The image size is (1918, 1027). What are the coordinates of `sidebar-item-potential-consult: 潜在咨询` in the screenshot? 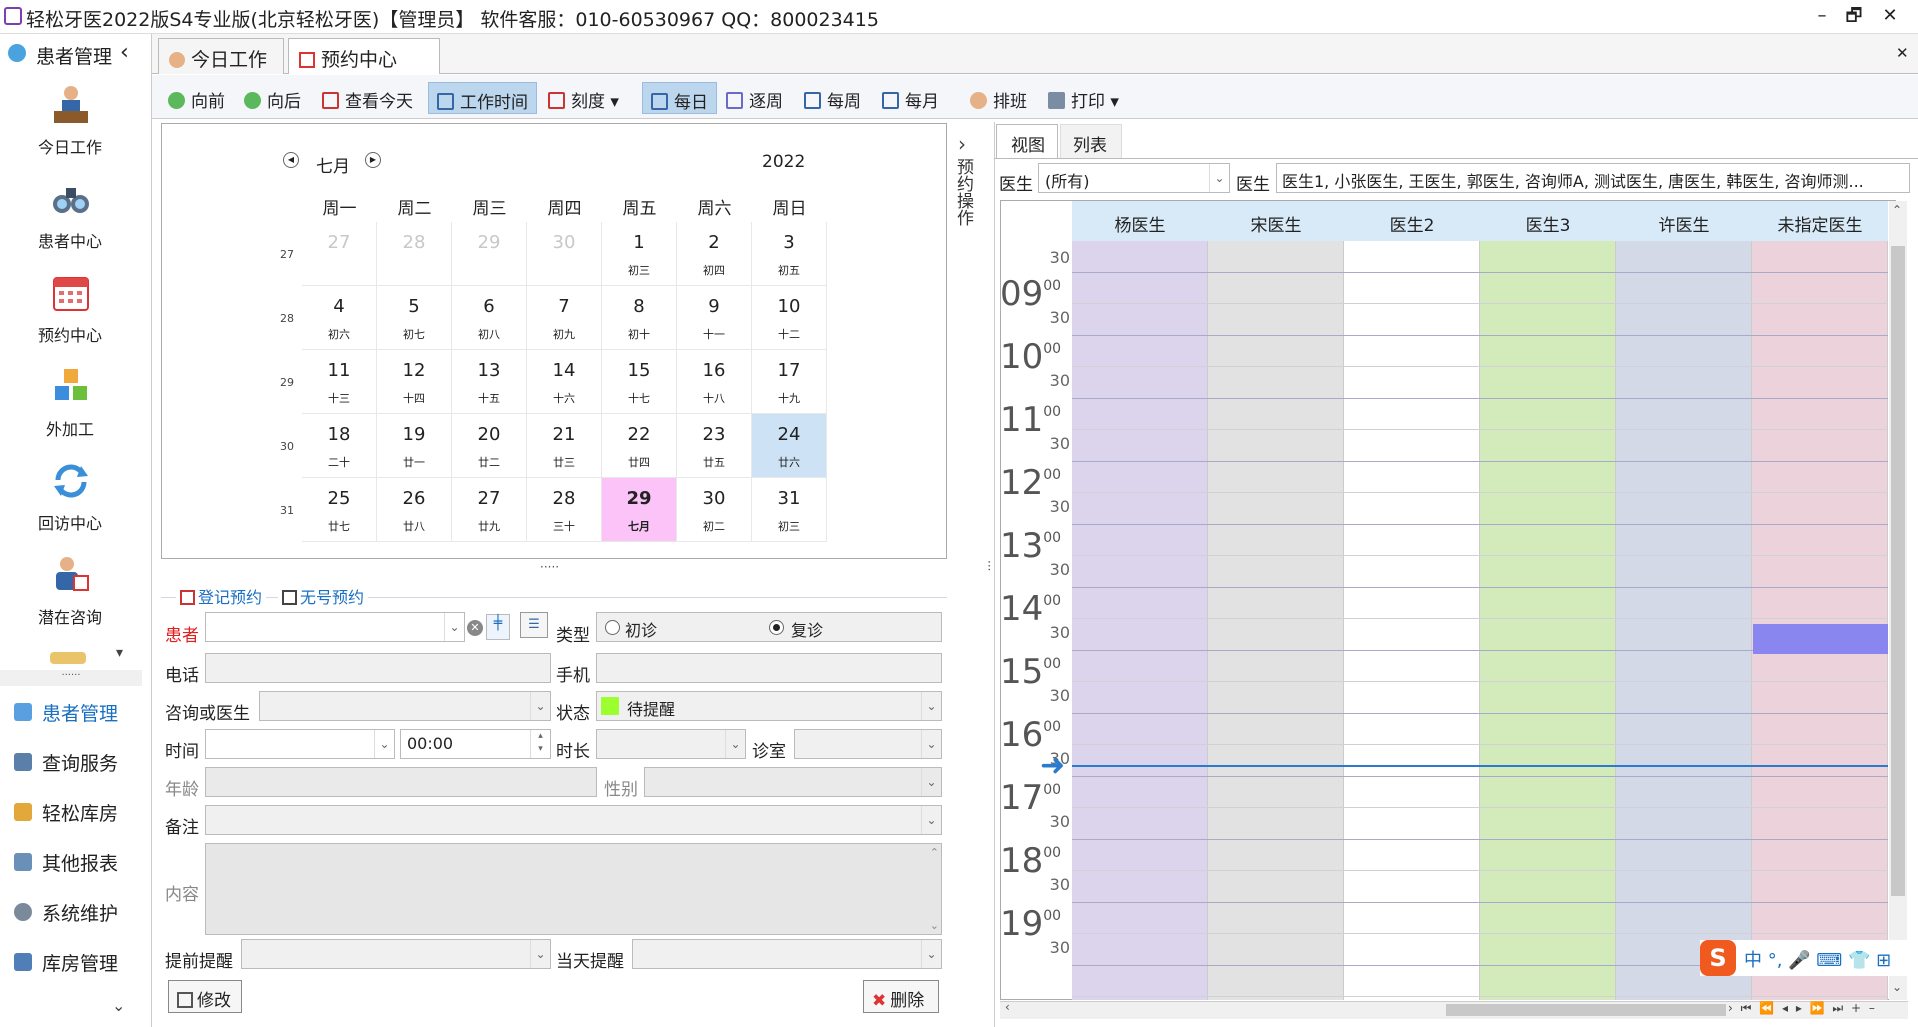 It's located at (70, 597).